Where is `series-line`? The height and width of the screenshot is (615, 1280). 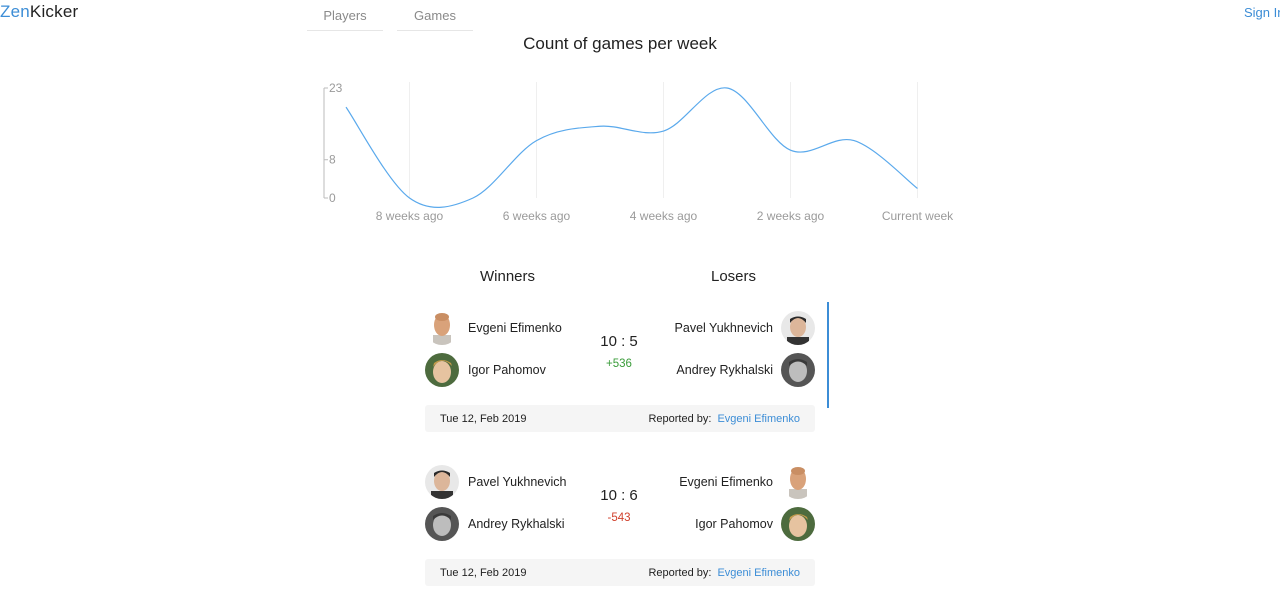 series-line is located at coordinates (631, 147).